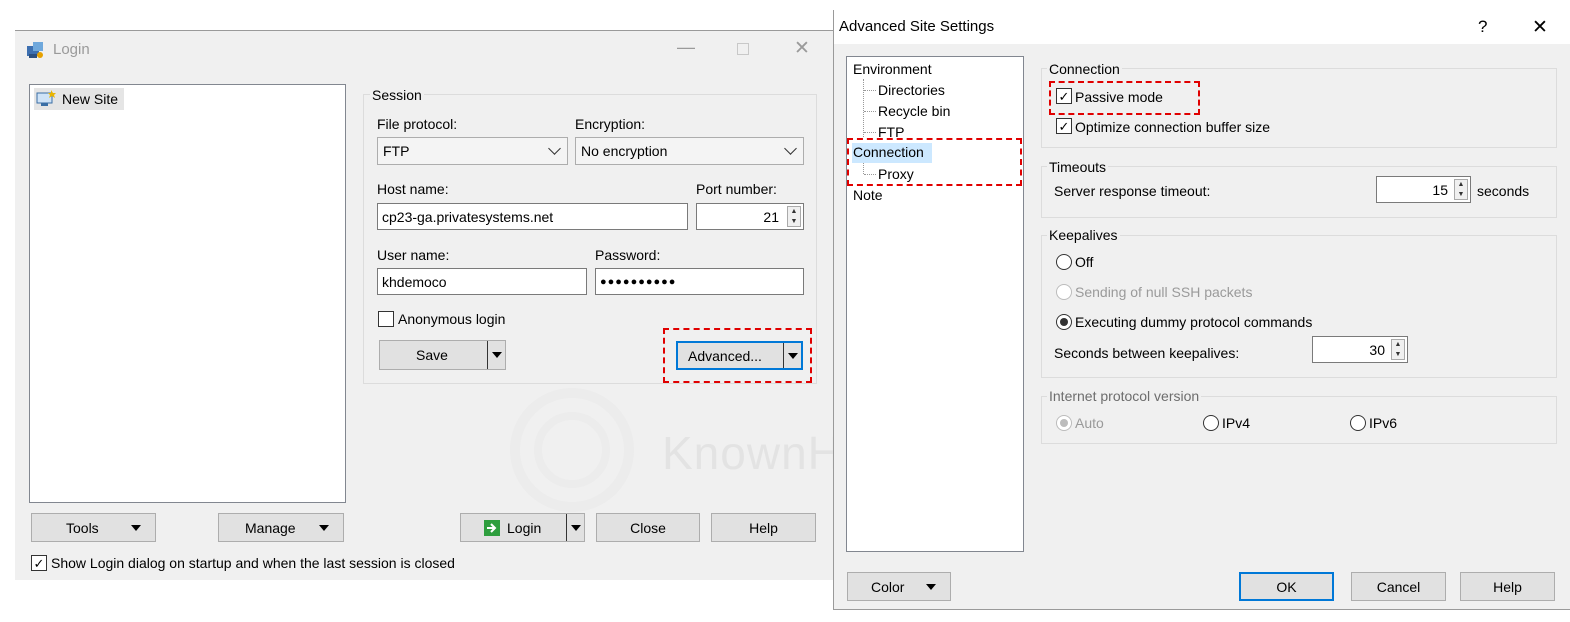 This screenshot has width=1570, height=622. I want to click on keepalive-null-ssh-radio, so click(1064, 292).